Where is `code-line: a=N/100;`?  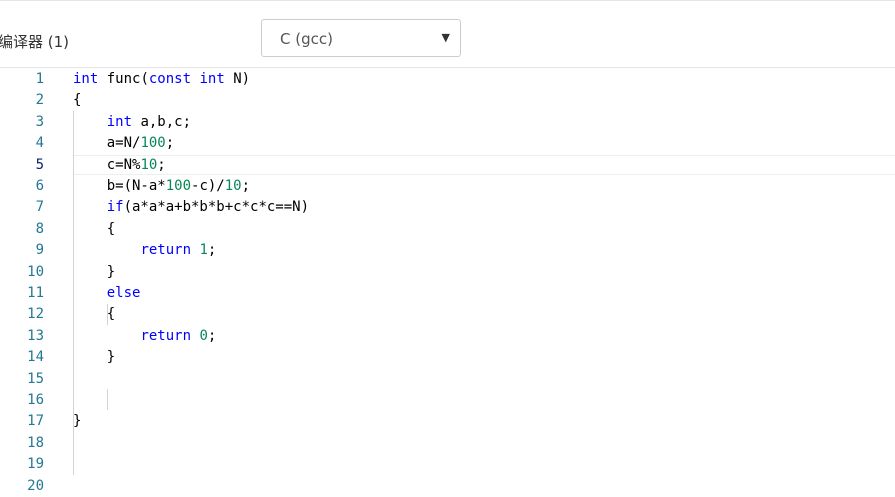
code-line: a=N/100; is located at coordinates (123, 143).